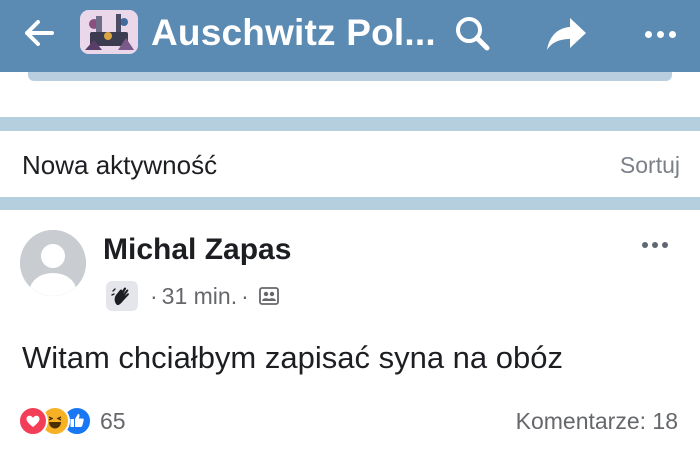  I want to click on share-button, so click(566, 34).